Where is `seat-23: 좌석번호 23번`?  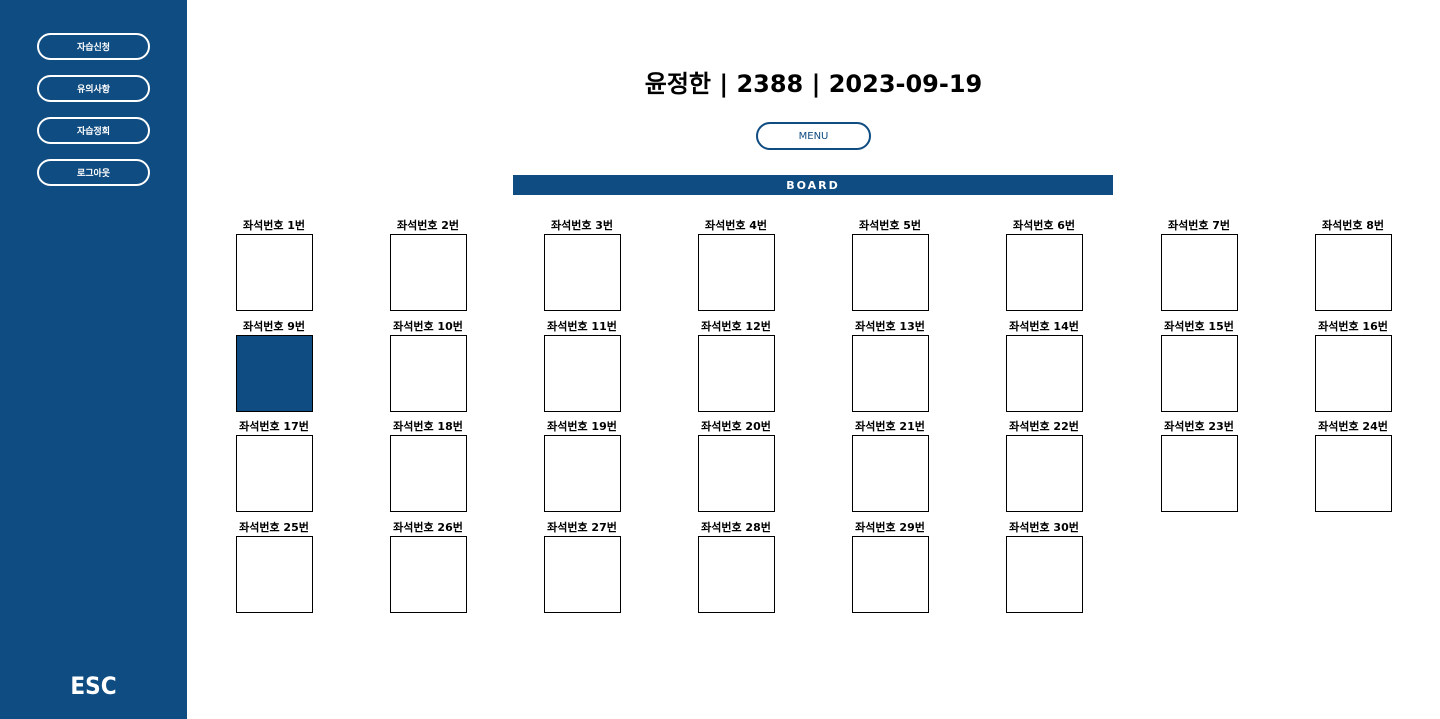
seat-23: 좌석번호 23번 is located at coordinates (1199, 466).